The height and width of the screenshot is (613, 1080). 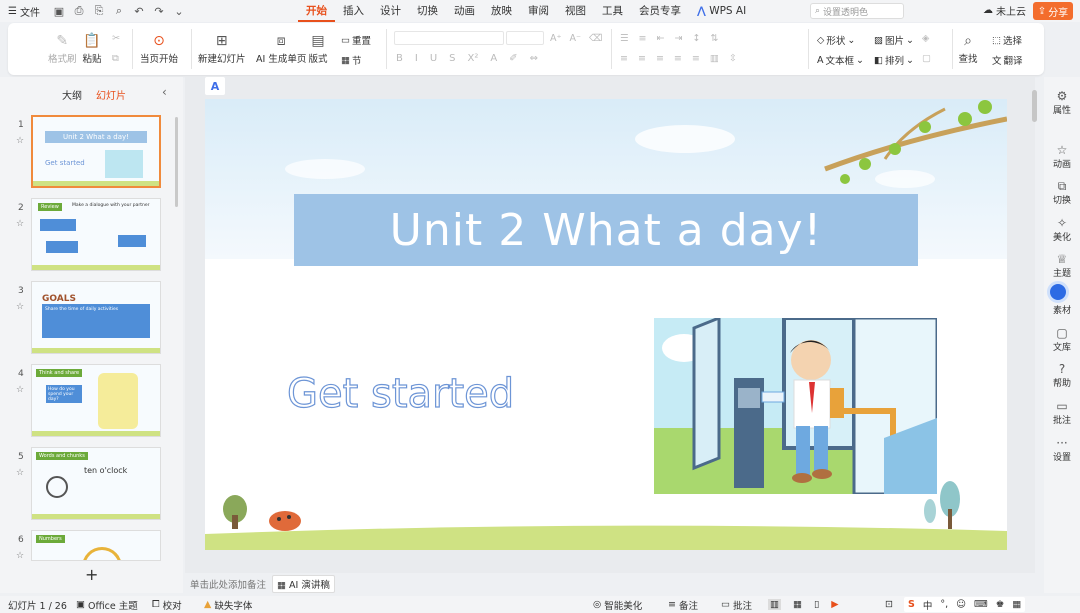 I want to click on tab-insert: 插入, so click(x=353, y=11).